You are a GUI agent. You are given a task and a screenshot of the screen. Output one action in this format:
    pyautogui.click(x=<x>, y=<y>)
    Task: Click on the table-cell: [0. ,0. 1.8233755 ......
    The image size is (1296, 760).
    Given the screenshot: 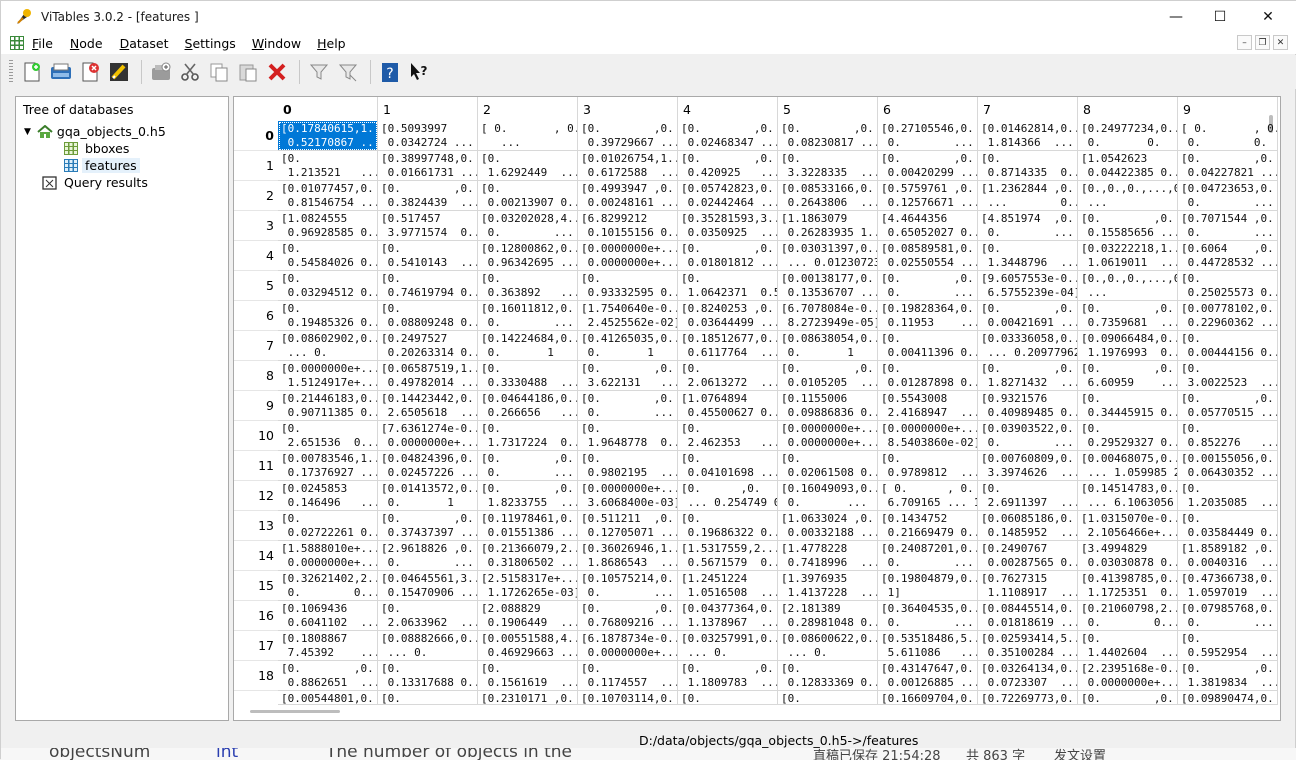 What is the action you would take?
    pyautogui.click(x=528, y=496)
    